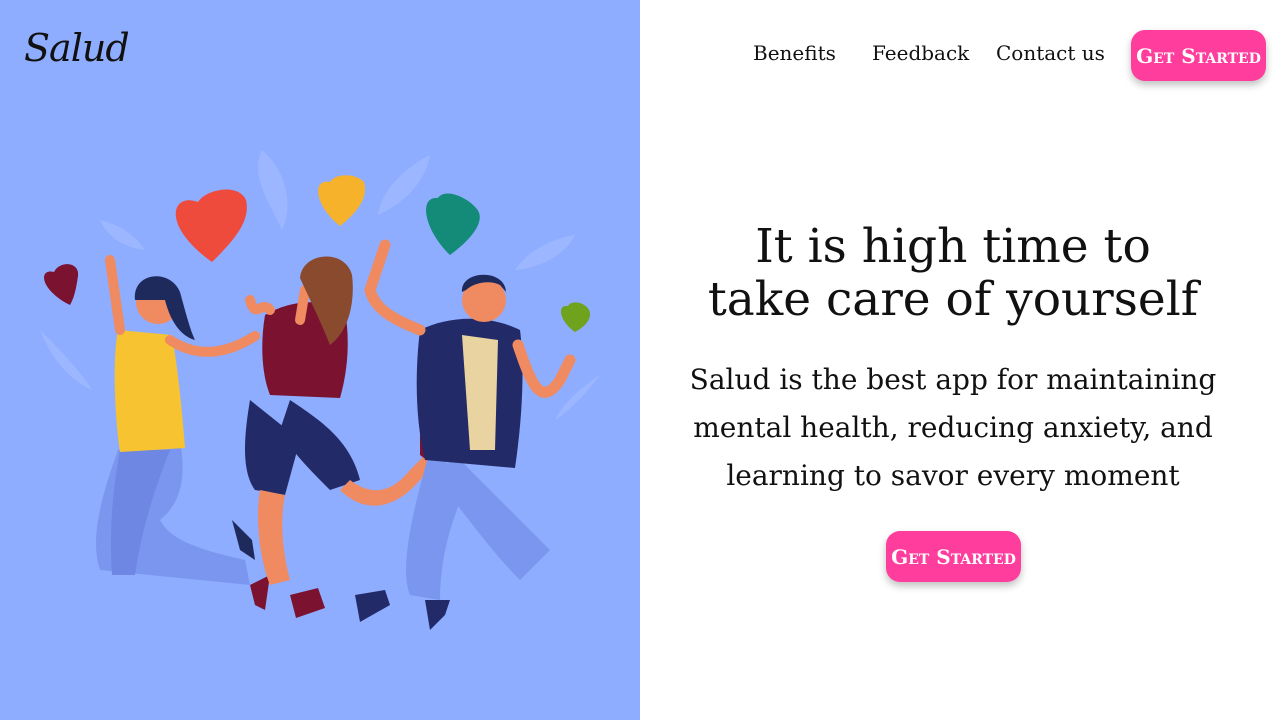  I want to click on person-left, so click(183, 432).